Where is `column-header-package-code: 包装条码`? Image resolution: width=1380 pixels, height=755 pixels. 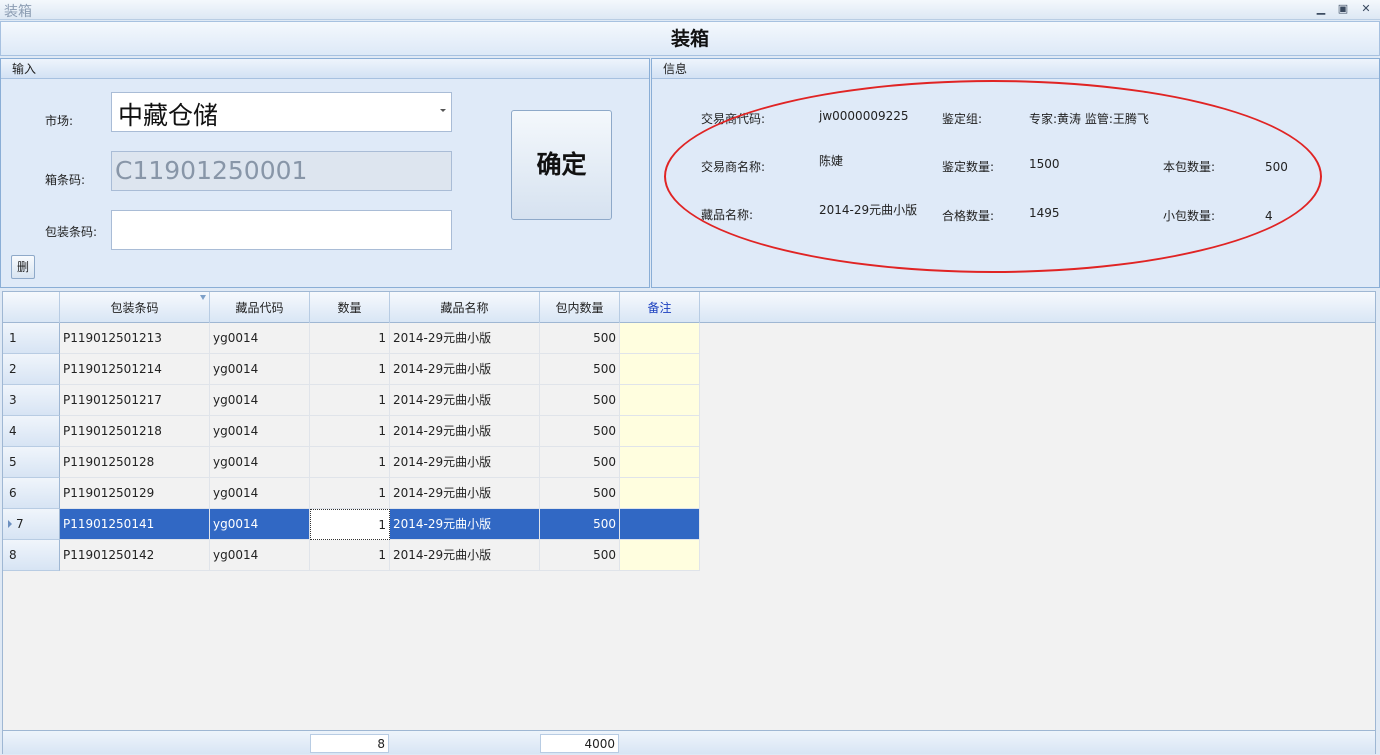 column-header-package-code: 包装条码 is located at coordinates (135, 307).